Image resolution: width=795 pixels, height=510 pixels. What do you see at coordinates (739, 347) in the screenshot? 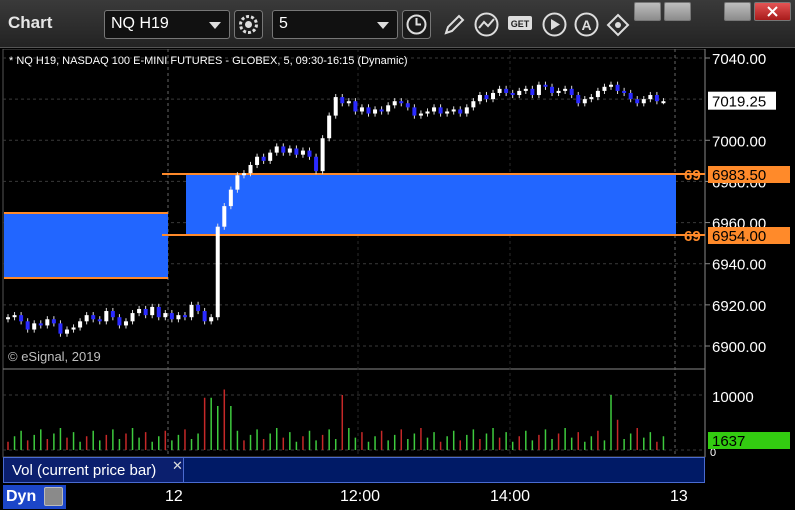
I see `y-tick-label: 6900.00` at bounding box center [739, 347].